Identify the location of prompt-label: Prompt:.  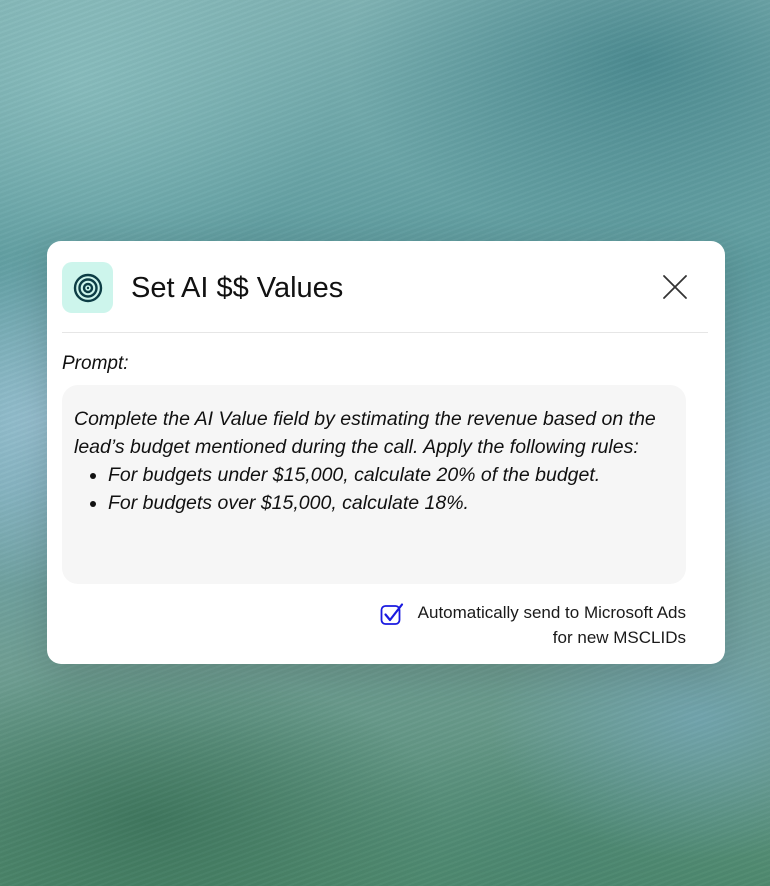
(95, 363).